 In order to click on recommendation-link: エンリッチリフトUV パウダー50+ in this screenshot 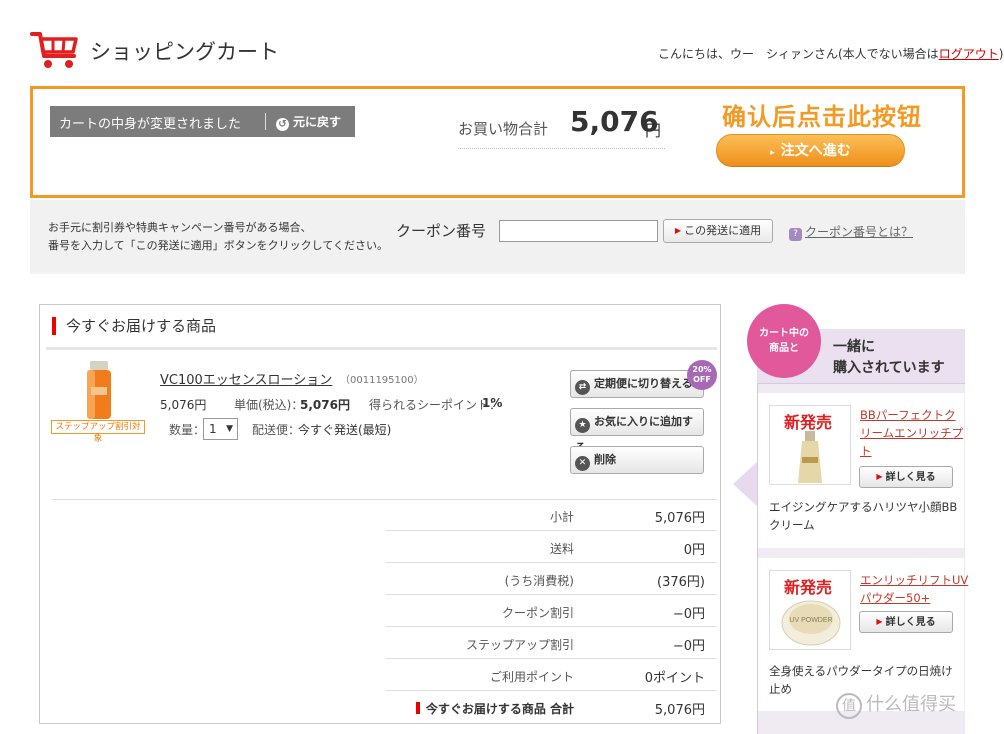, I will do `click(914, 589)`.